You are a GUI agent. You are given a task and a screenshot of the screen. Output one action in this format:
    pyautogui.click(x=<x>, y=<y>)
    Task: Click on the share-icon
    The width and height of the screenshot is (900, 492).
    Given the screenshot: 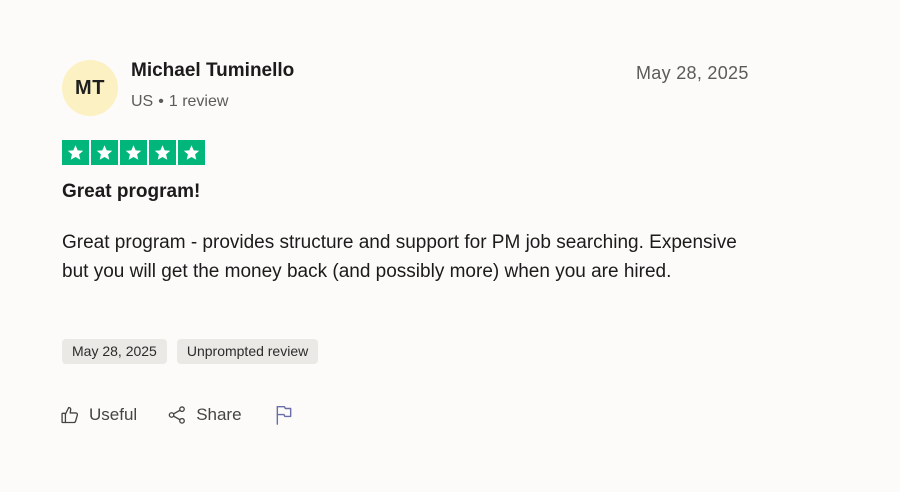 What is the action you would take?
    pyautogui.click(x=177, y=415)
    